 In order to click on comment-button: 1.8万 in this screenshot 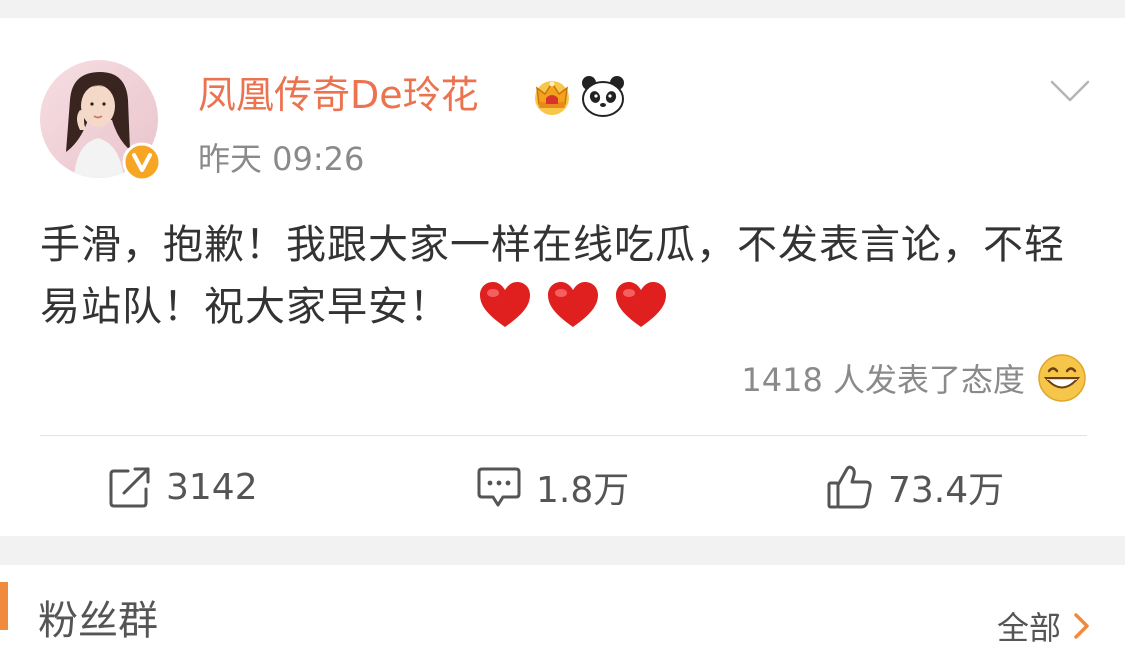, I will do `click(552, 487)`.